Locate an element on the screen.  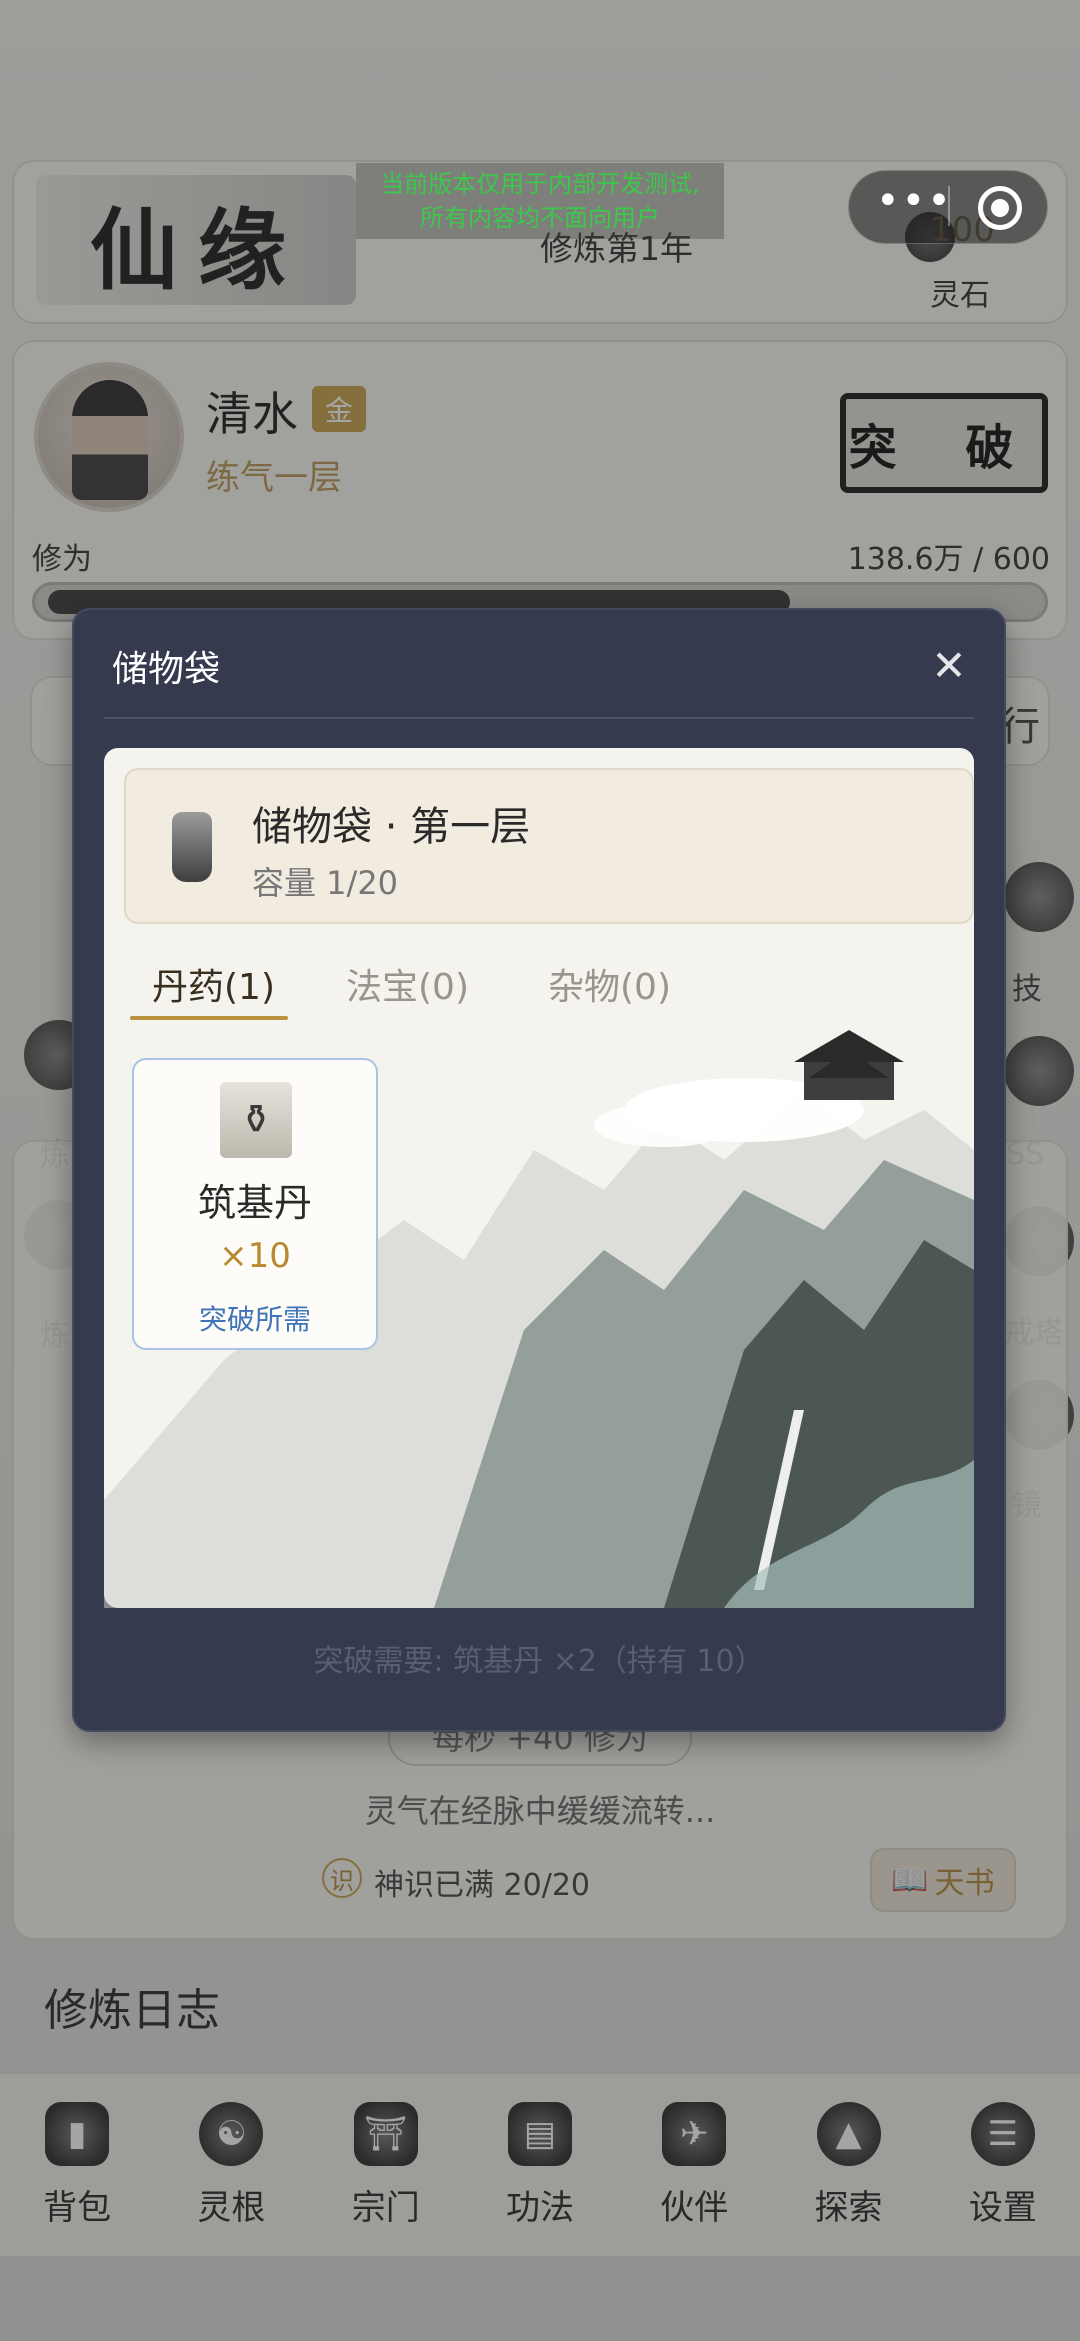
tab-pills: 丹药(1) is located at coordinates (213, 984).